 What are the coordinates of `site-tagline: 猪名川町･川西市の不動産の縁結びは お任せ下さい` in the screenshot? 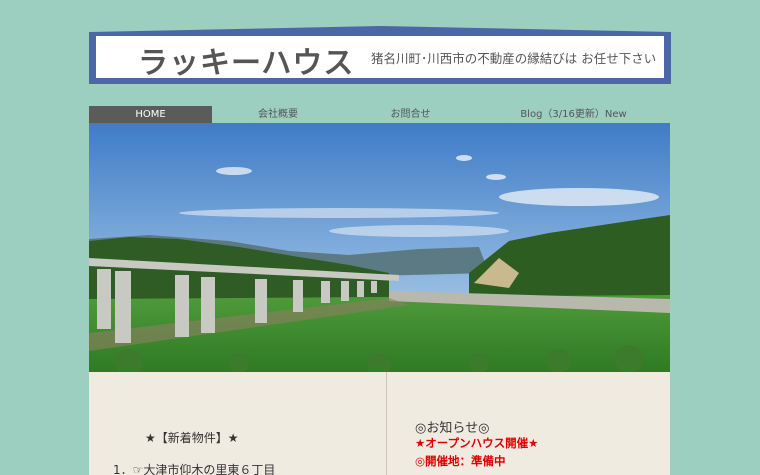 It's located at (514, 58).